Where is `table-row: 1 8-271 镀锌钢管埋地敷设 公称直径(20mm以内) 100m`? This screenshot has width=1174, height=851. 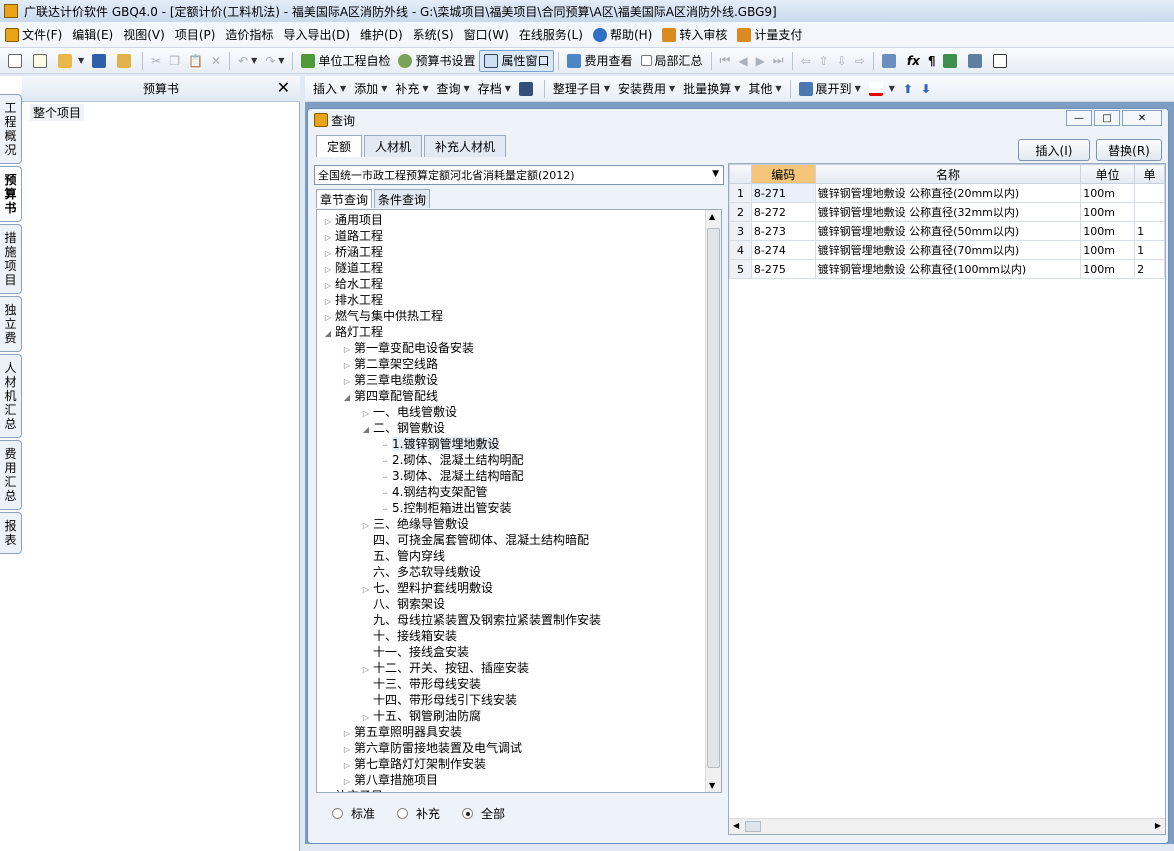
table-row: 1 8-271 镀锌钢管埋地敷设 公称直径(20mm以内) 100m is located at coordinates (947, 193).